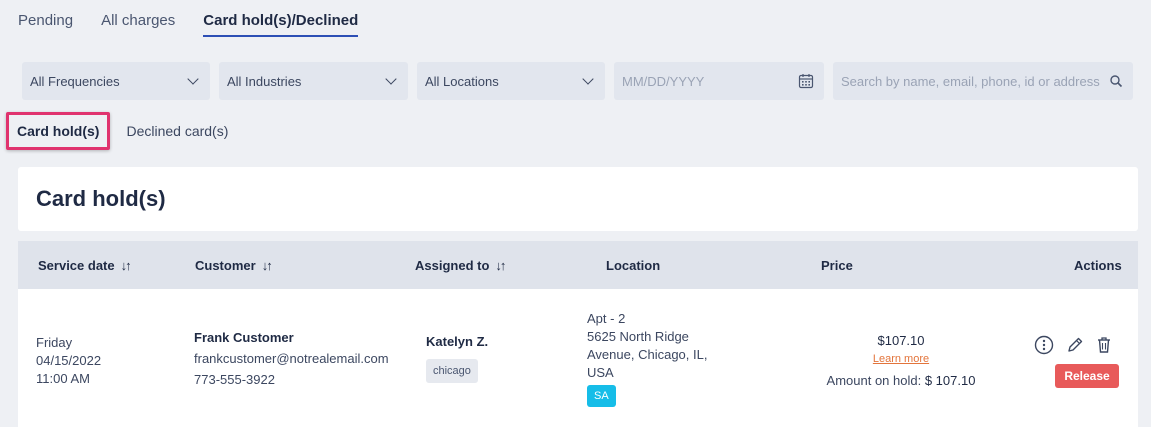 This screenshot has height=427, width=1151. Describe the element at coordinates (601, 396) in the screenshot. I see `location-badge: SA` at that location.